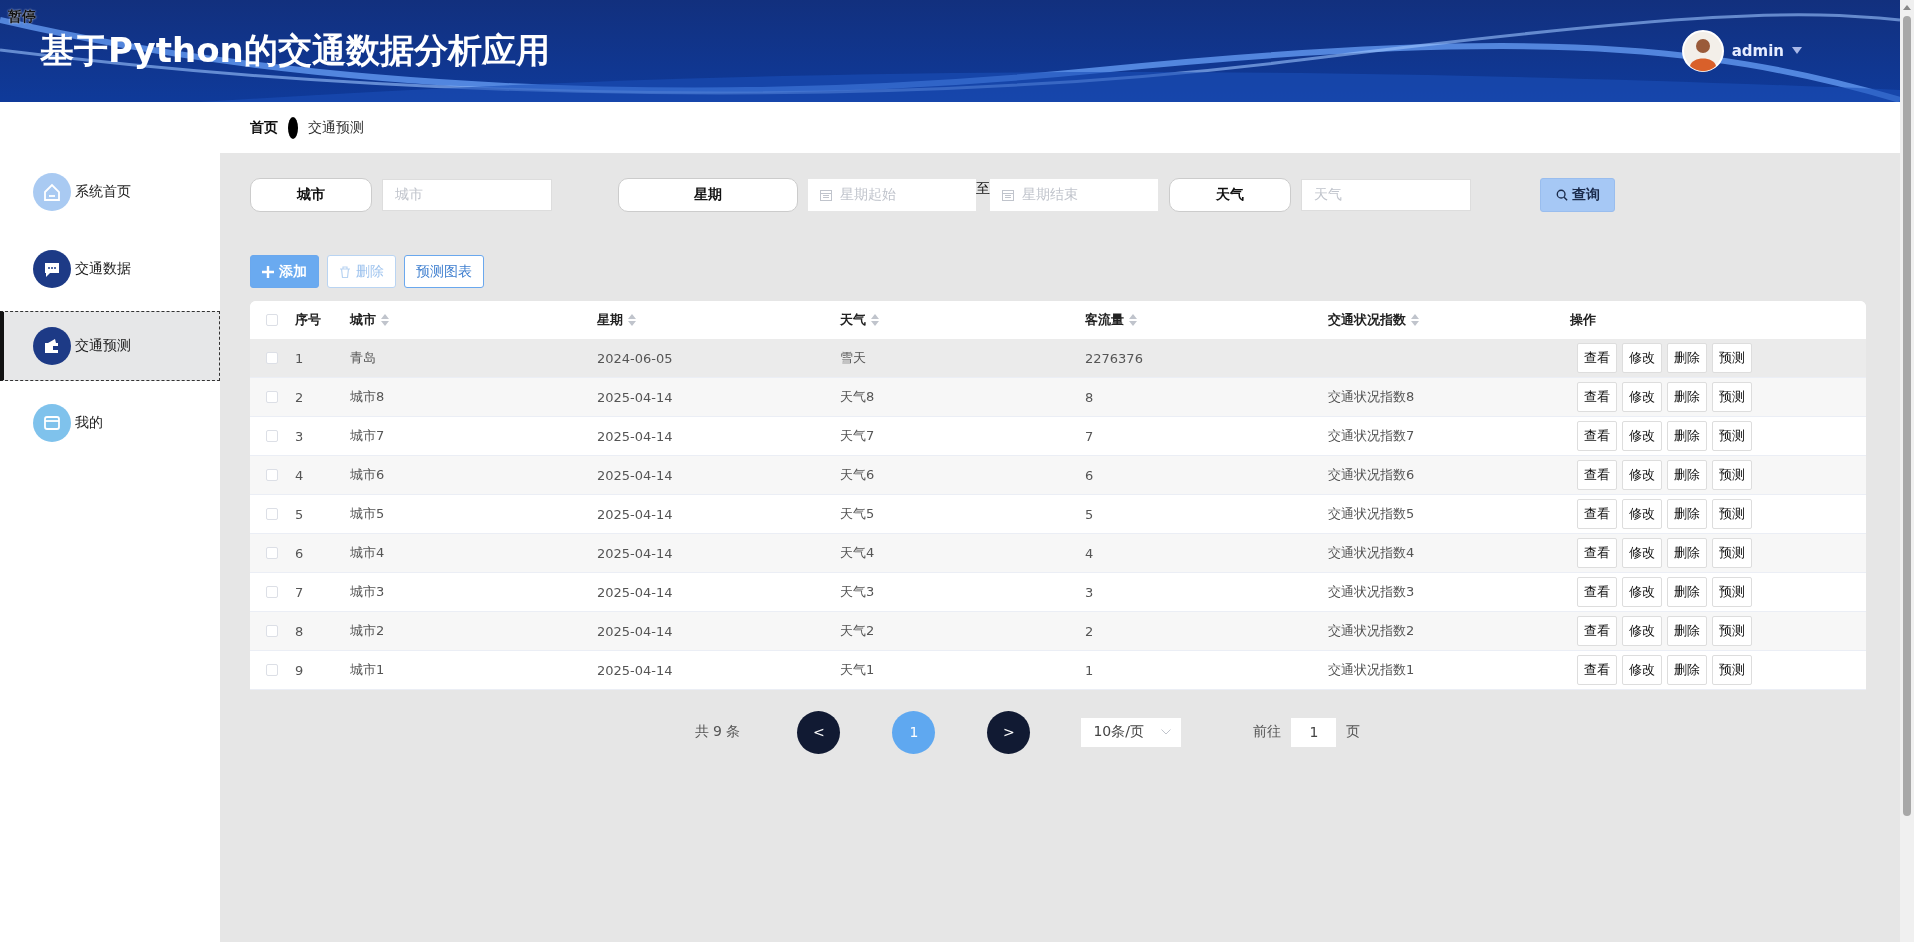  Describe the element at coordinates (1372, 670) in the screenshot. I see `table-cell-text: 交通状况指数1` at that location.